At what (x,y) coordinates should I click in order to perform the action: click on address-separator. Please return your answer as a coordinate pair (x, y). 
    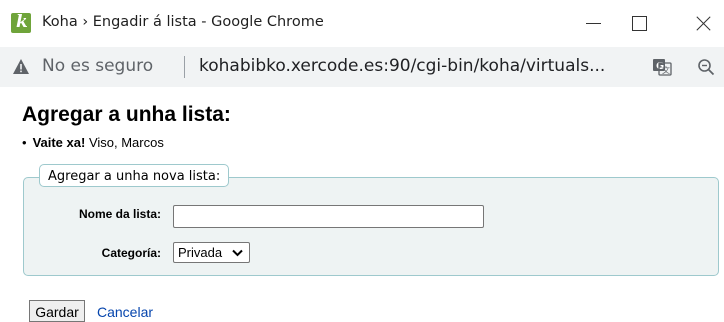
    Looking at the image, I should click on (184, 67).